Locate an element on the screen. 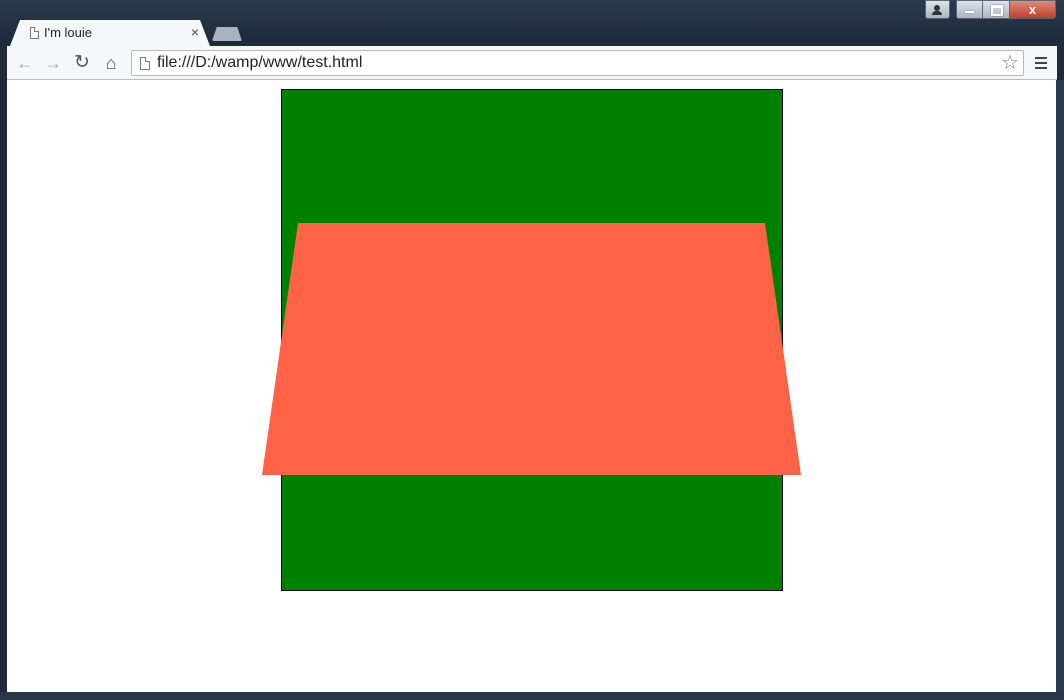 Image resolution: width=1064 pixels, height=700 pixels. close-window-button: x is located at coordinates (1033, 9).